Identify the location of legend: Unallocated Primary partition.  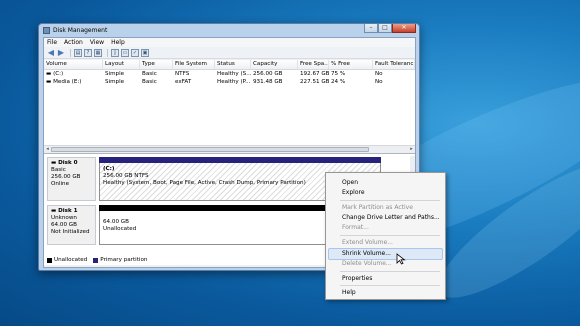
(97, 260).